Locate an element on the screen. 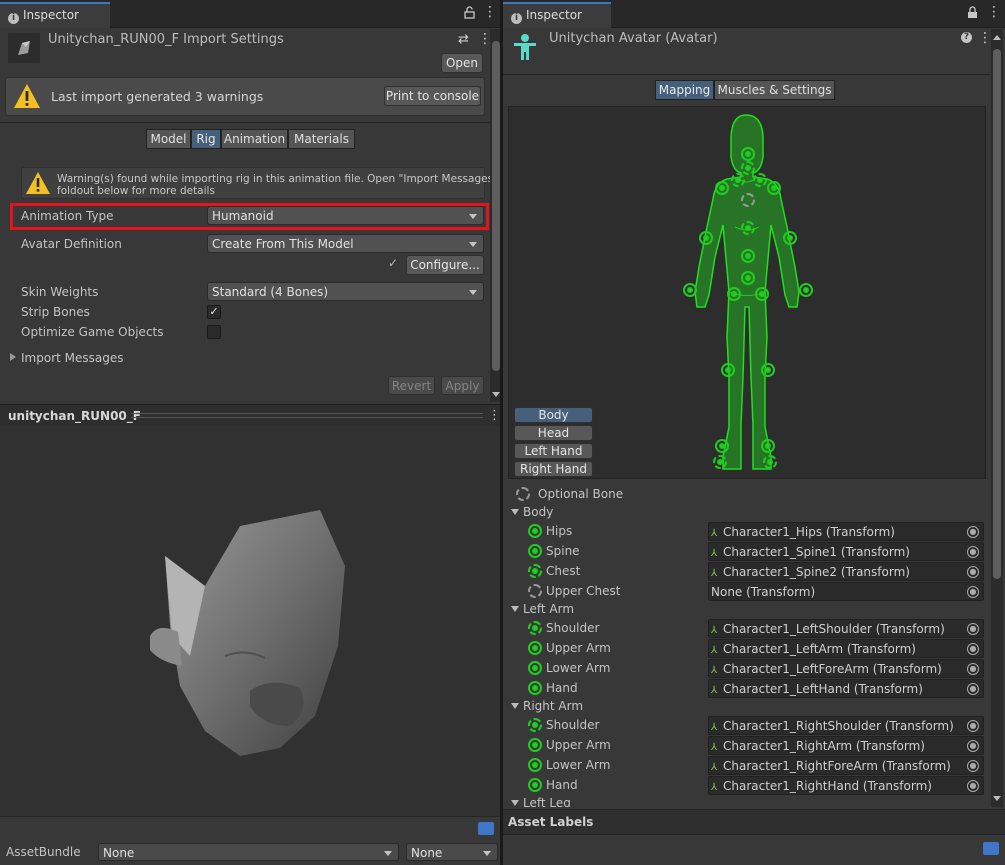  bone-group-header-next: Left Leg is located at coordinates (541, 801).